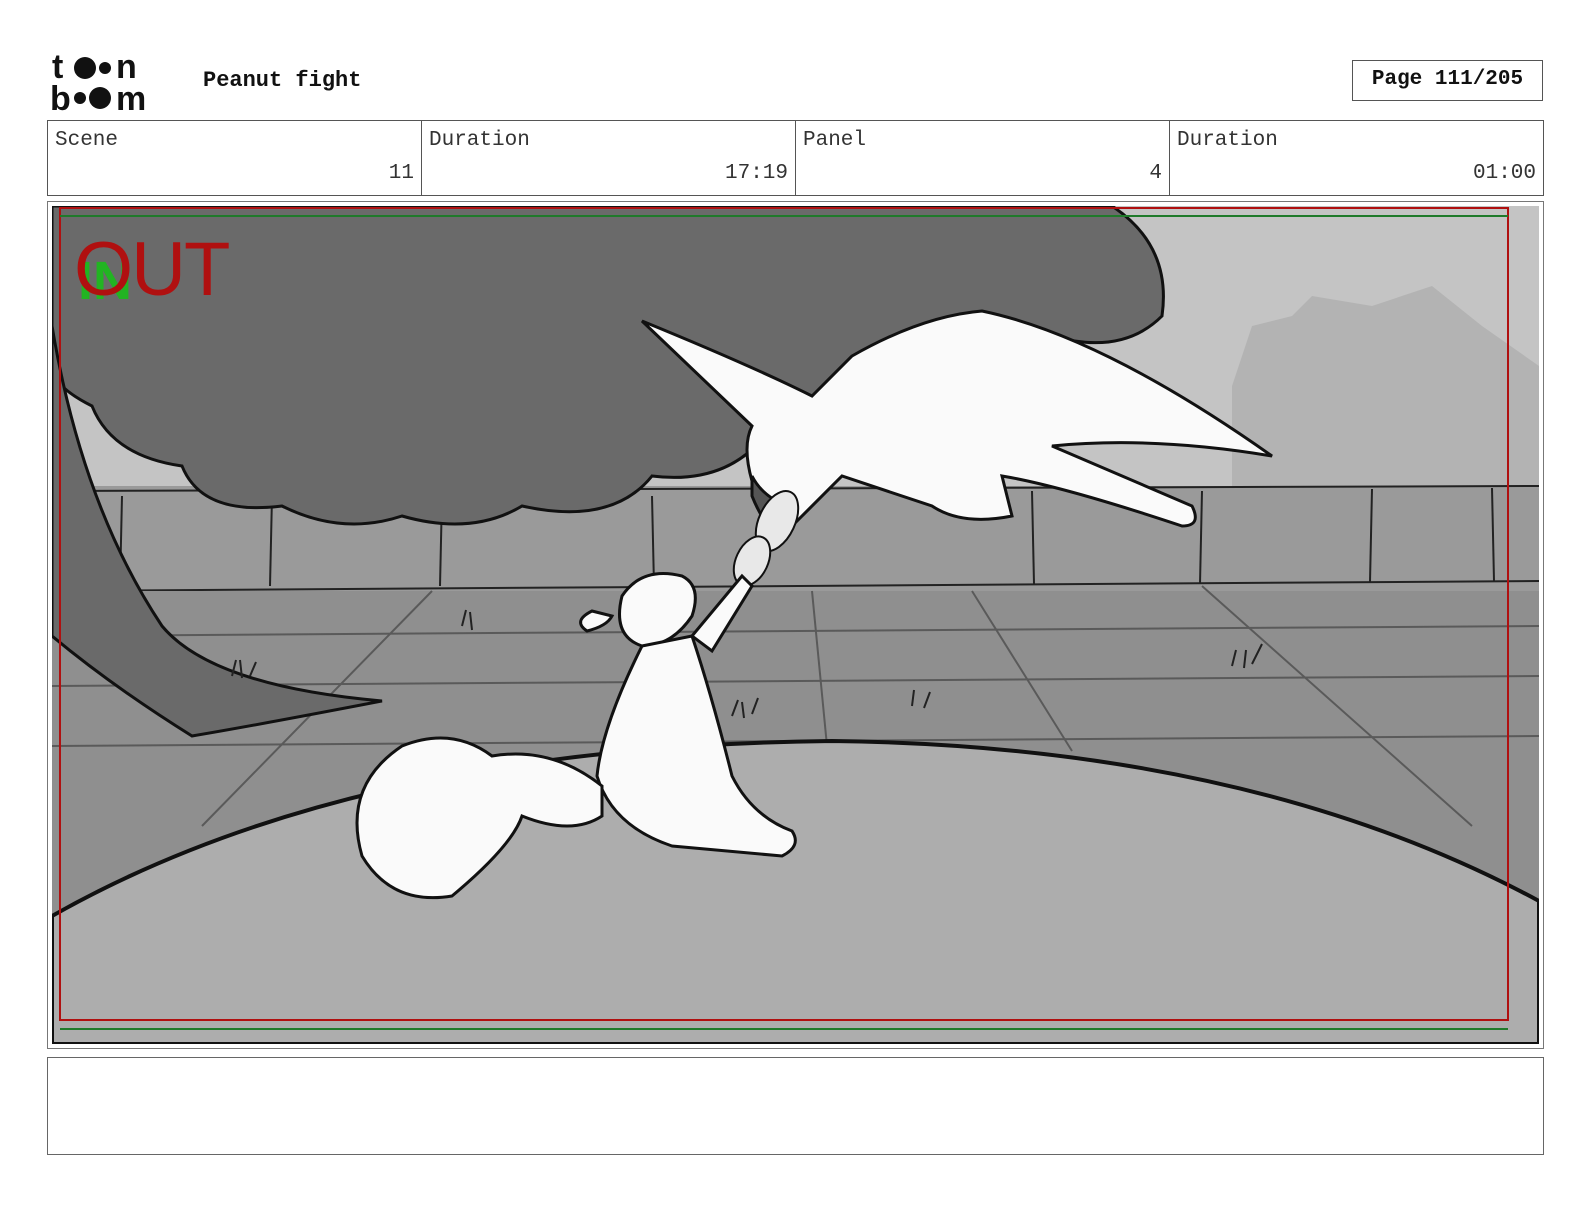 The image size is (1584, 1224). I want to click on toon-boom-logo: t n b m, so click(109, 83).